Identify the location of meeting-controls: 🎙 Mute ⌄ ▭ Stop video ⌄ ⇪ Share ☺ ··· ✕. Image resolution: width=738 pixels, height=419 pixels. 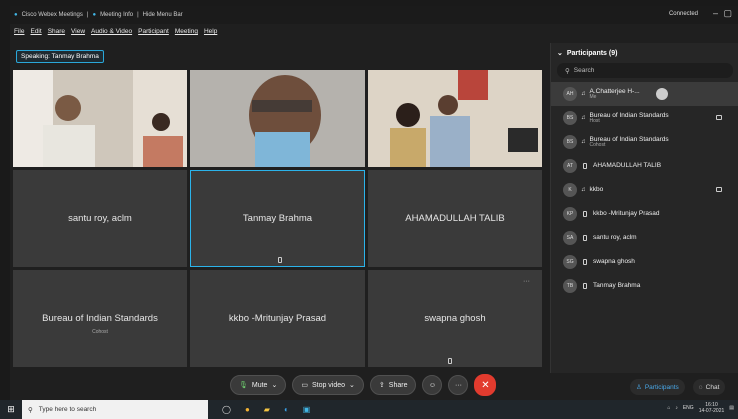
(363, 385).